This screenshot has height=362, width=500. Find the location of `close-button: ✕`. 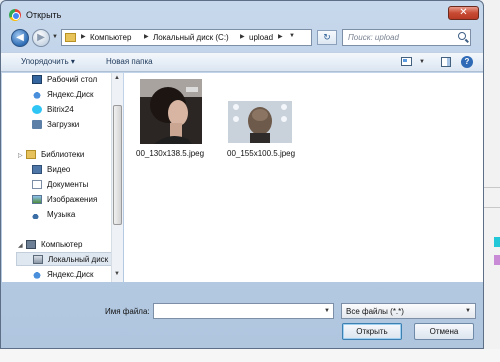

close-button: ✕ is located at coordinates (463, 13).